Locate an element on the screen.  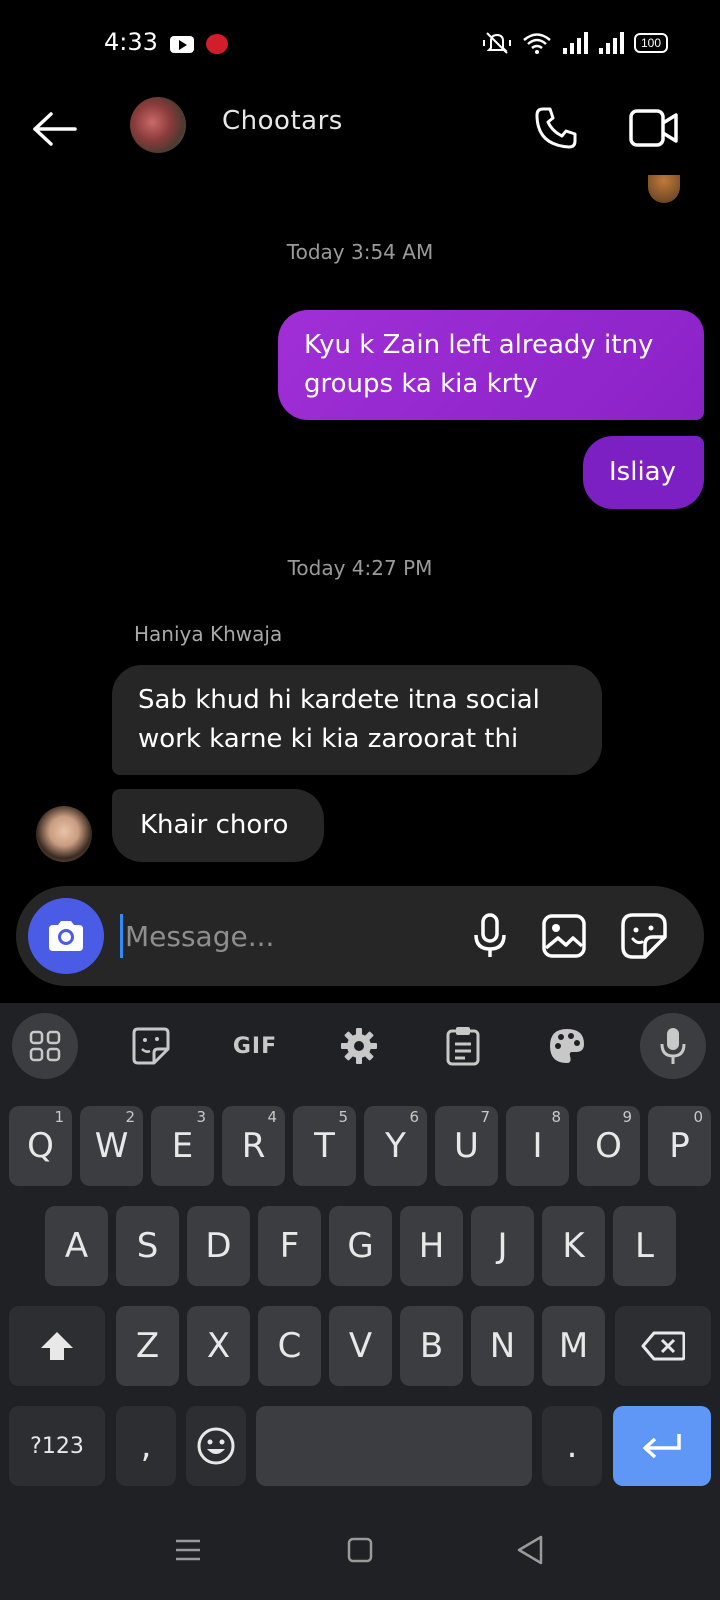
key-hint: 5 is located at coordinates (343, 1117).